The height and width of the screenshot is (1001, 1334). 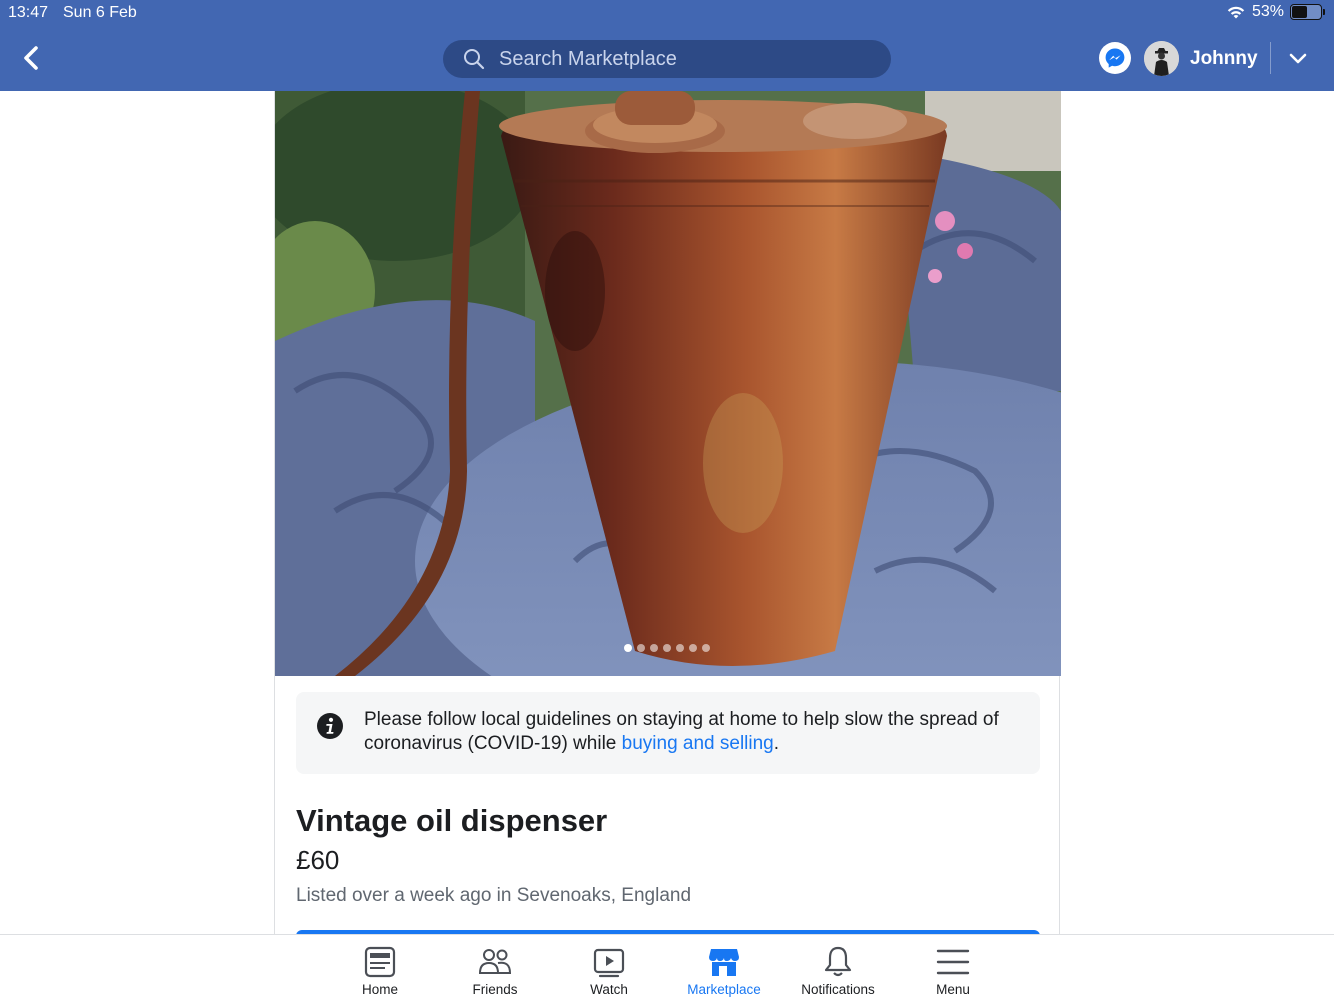 I want to click on user-name: Johnny, so click(x=1224, y=59).